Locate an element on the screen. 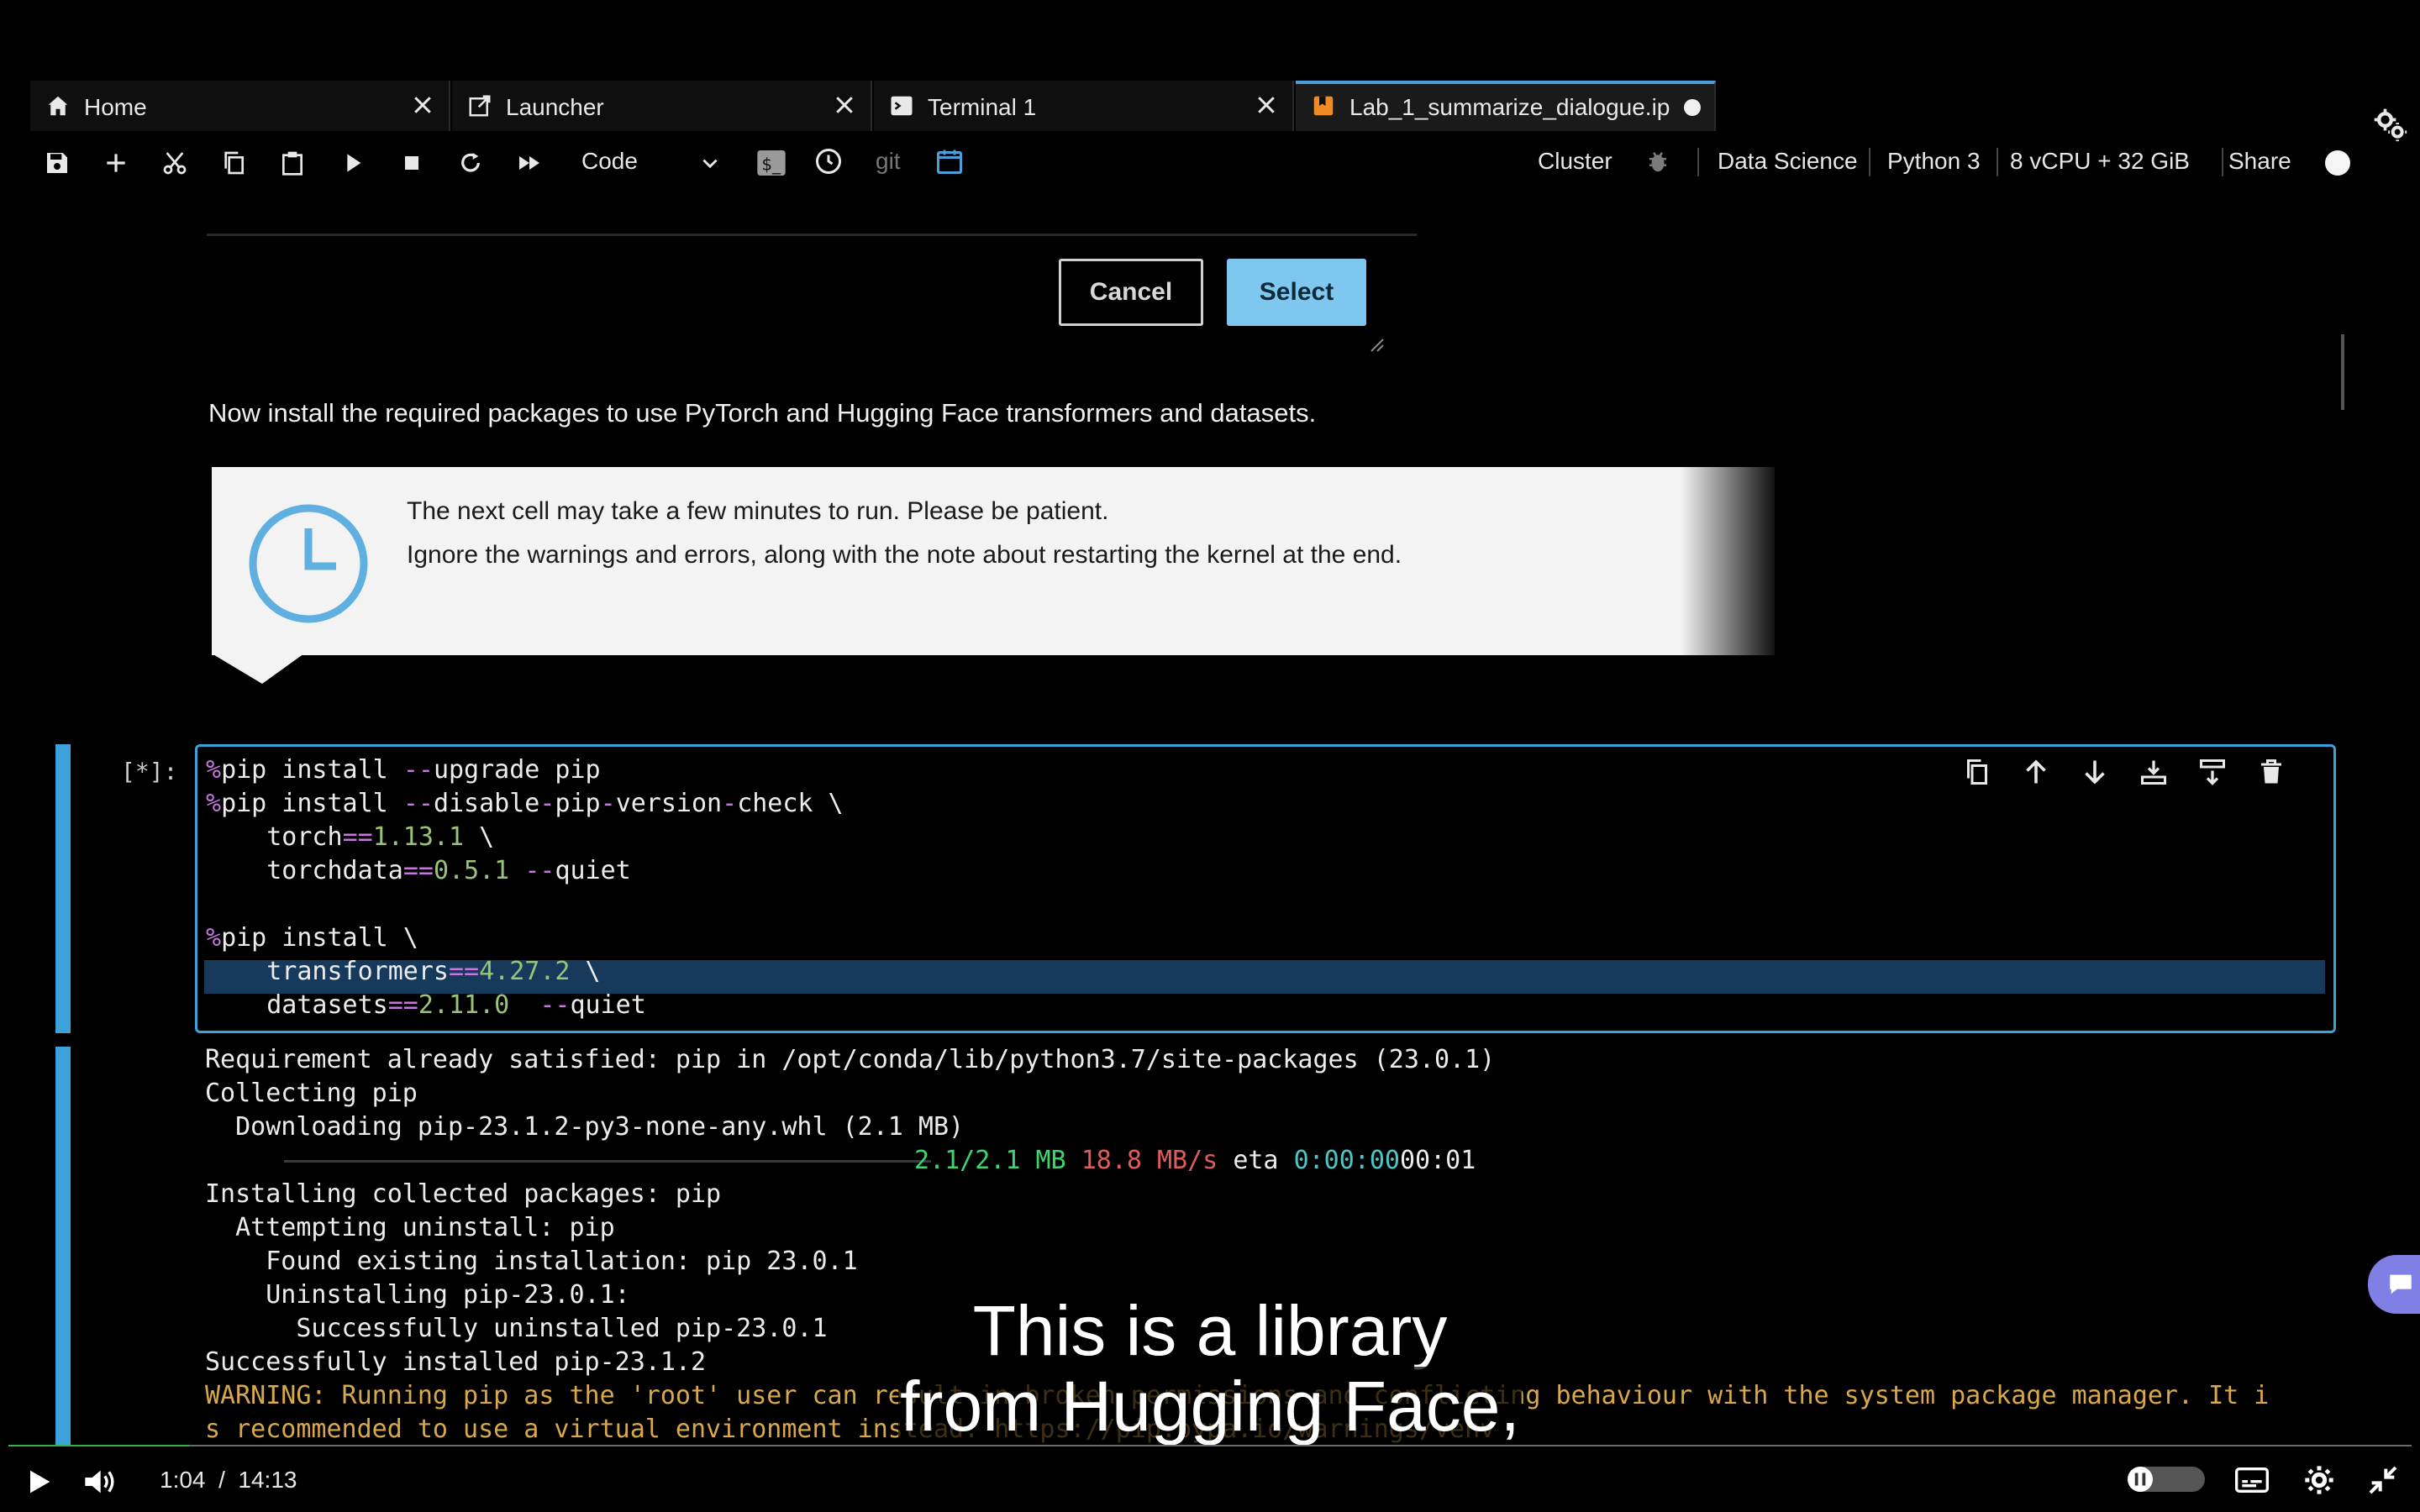 The height and width of the screenshot is (1512, 2420). download-progress-text: 2.1/2.1 MB 18.8 MB/s eta 0:00:0000:01 is located at coordinates (1195, 1160).